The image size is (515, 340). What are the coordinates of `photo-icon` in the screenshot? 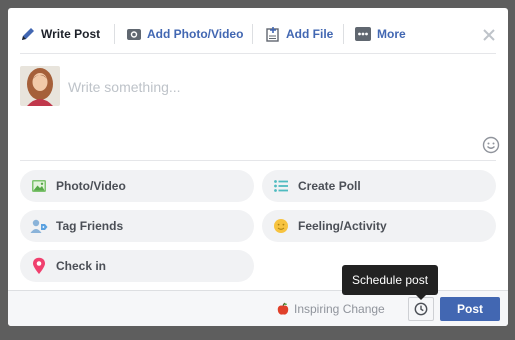 It's located at (39, 186).